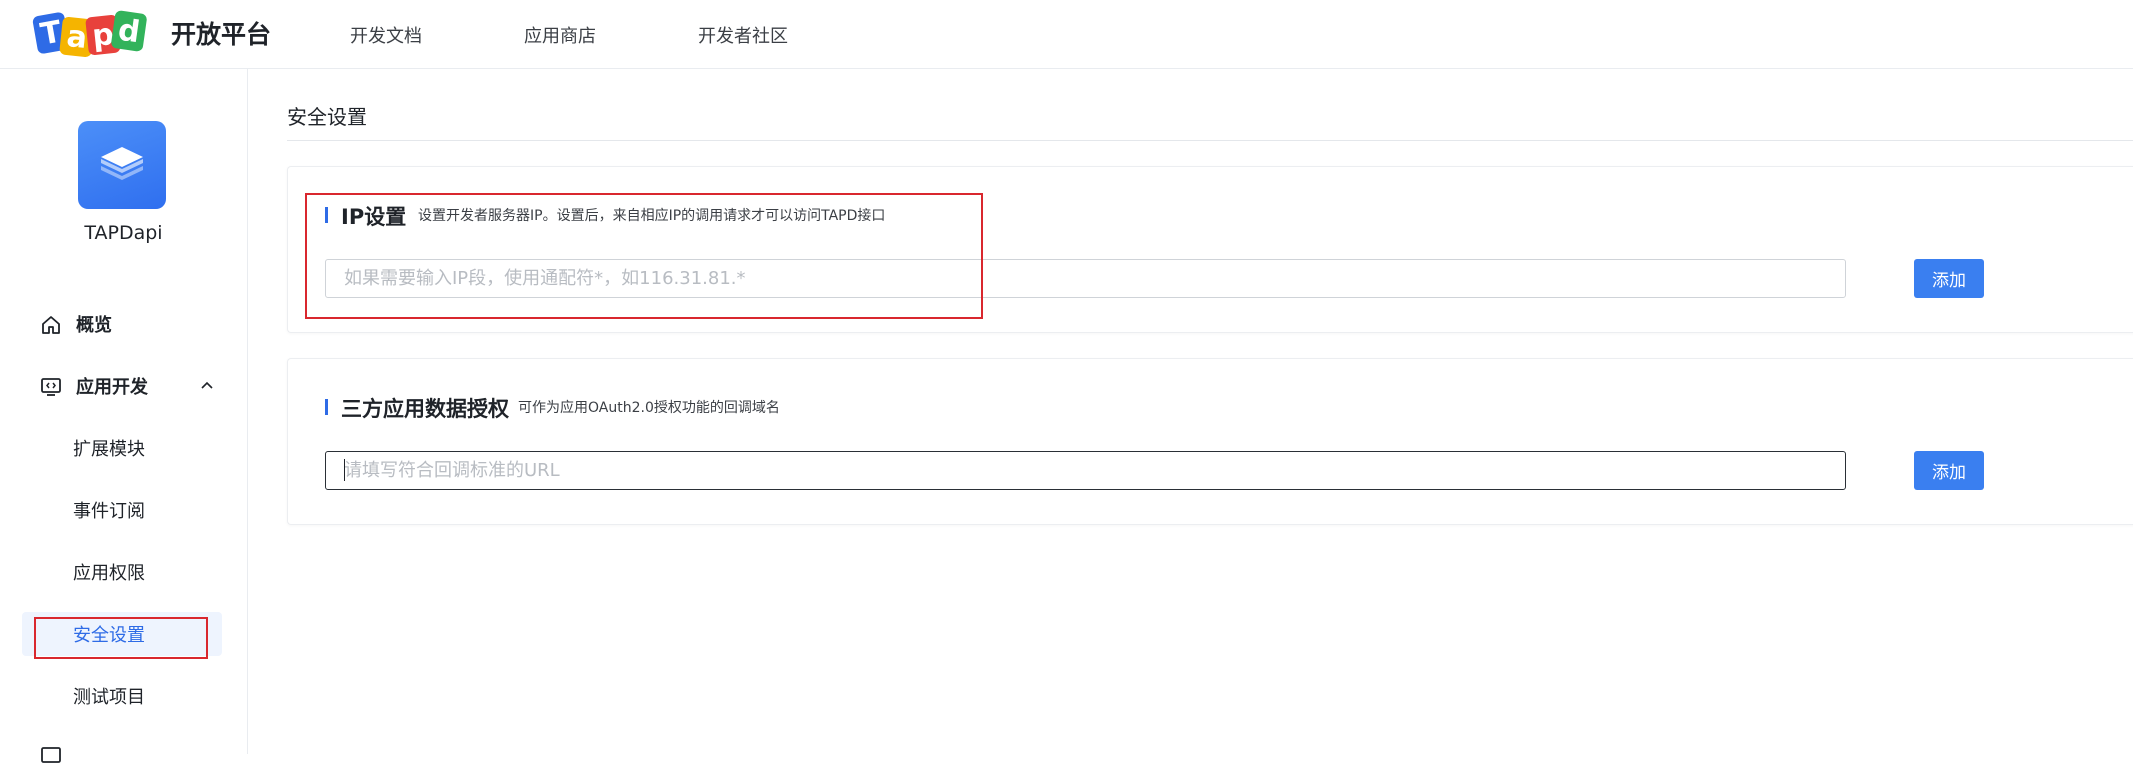 The height and width of the screenshot is (776, 2133). Describe the element at coordinates (51, 387) in the screenshot. I see `code-window-icon` at that location.